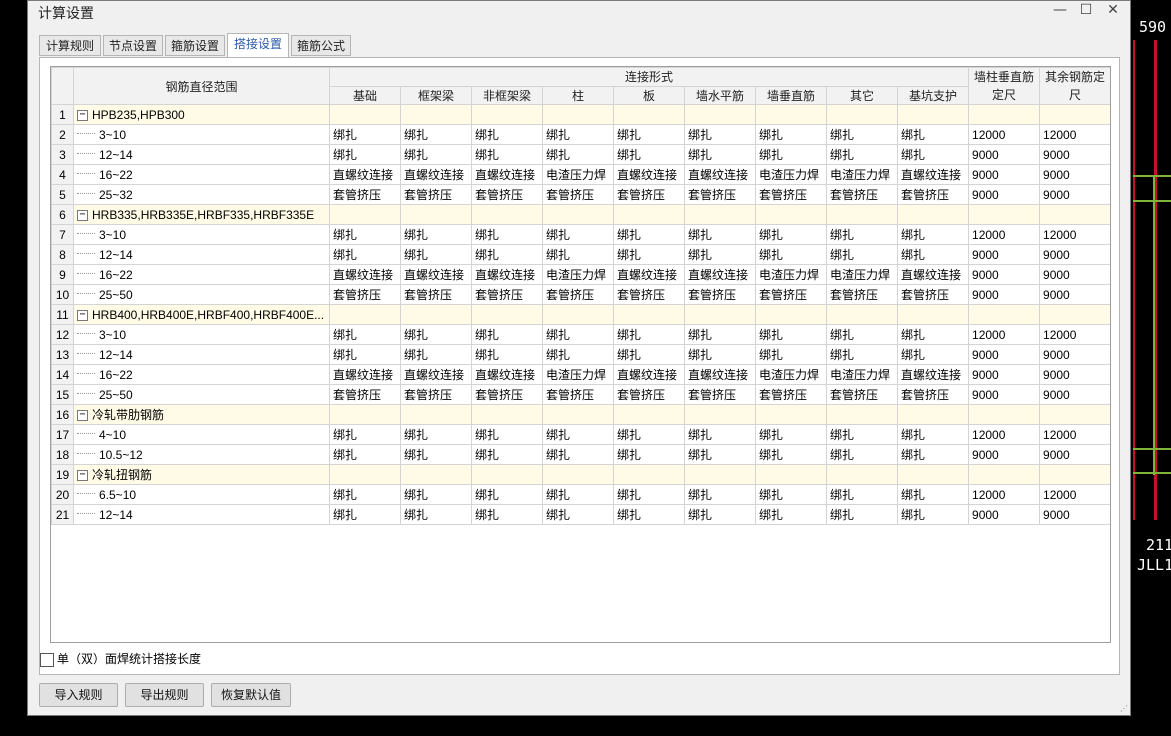  What do you see at coordinates (201, 374) in the screenshot?
I see `diameter-range-cell: 16~22` at bounding box center [201, 374].